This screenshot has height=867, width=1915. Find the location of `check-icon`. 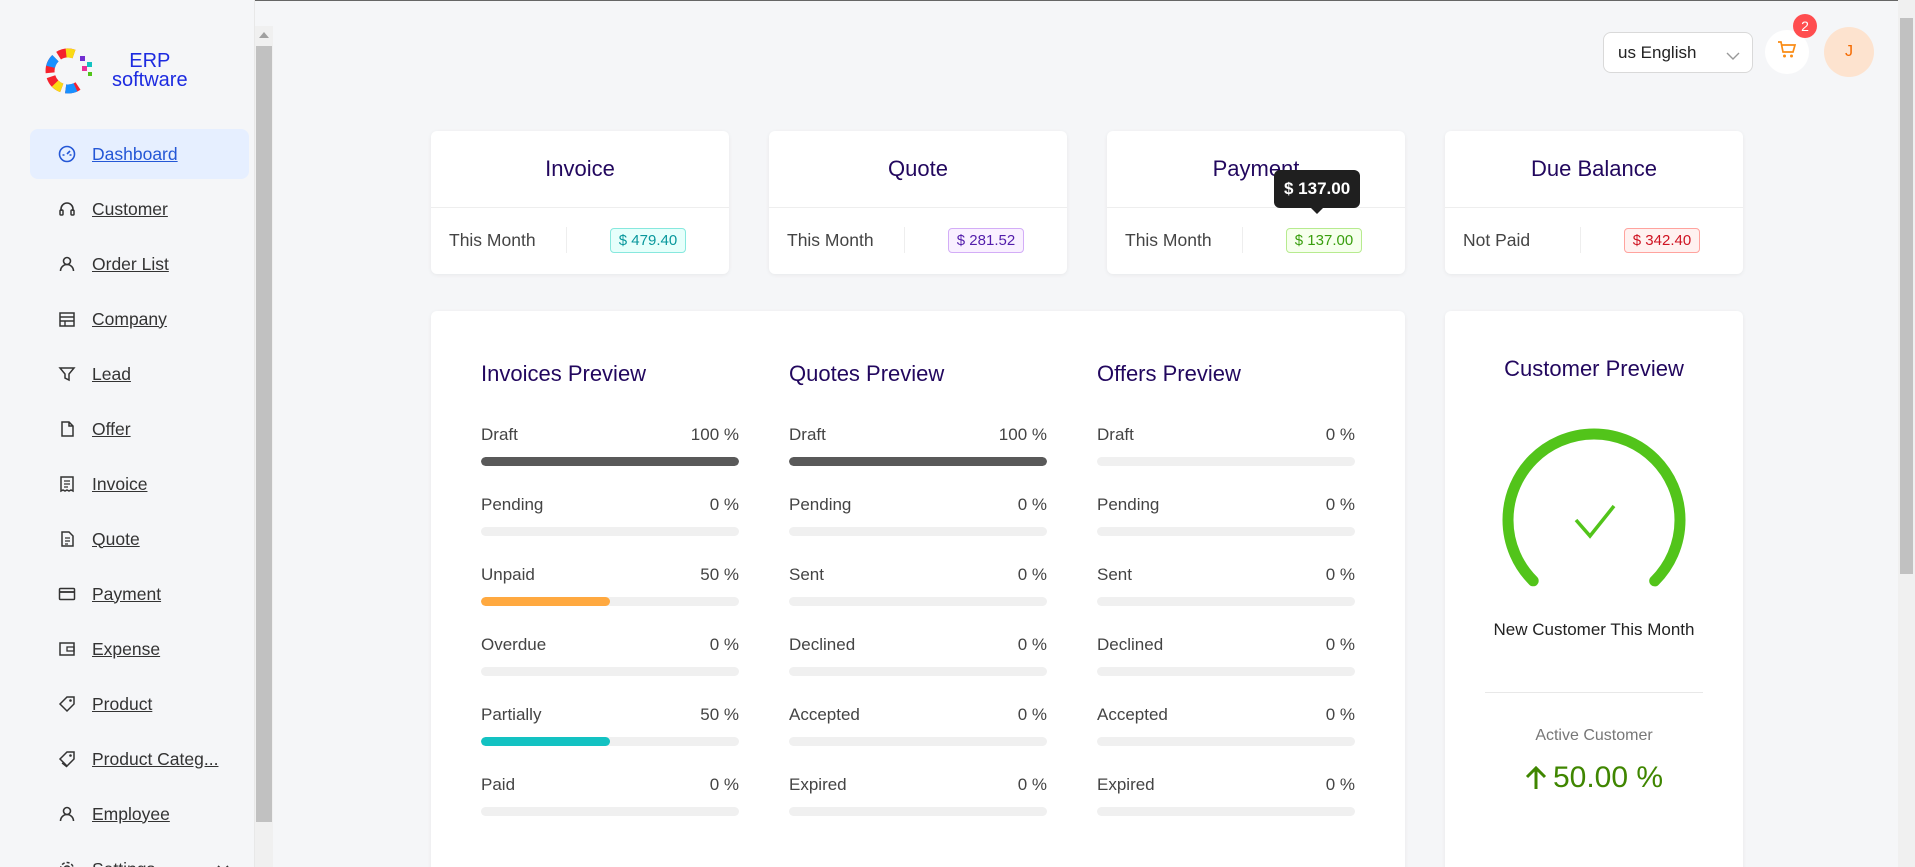

check-icon is located at coordinates (1595, 521).